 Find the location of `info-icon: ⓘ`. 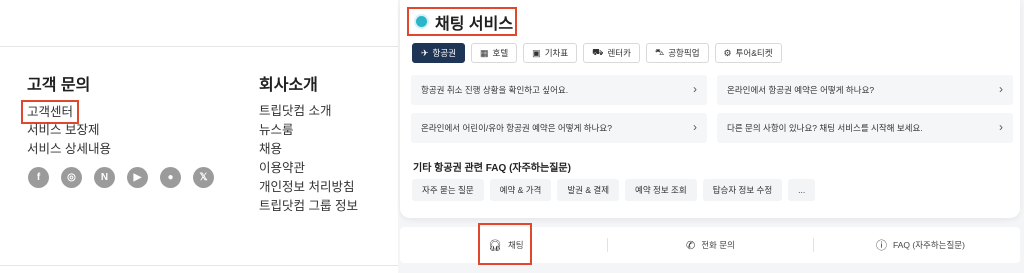

info-icon: ⓘ is located at coordinates (881, 246).